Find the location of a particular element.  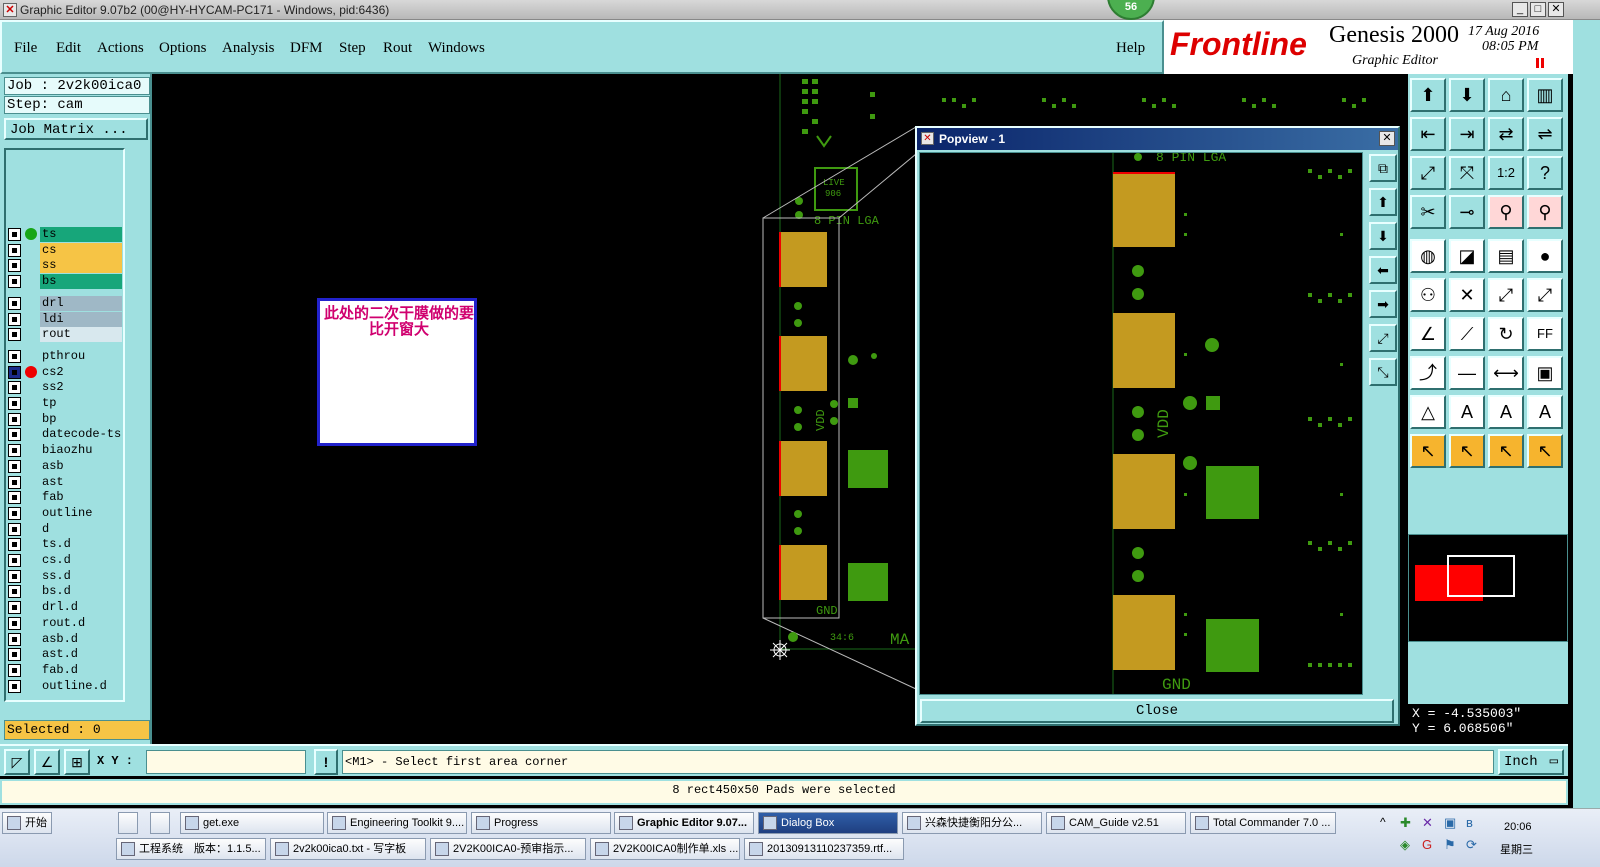

snap-red-icon: ⚲ is located at coordinates (1506, 212).